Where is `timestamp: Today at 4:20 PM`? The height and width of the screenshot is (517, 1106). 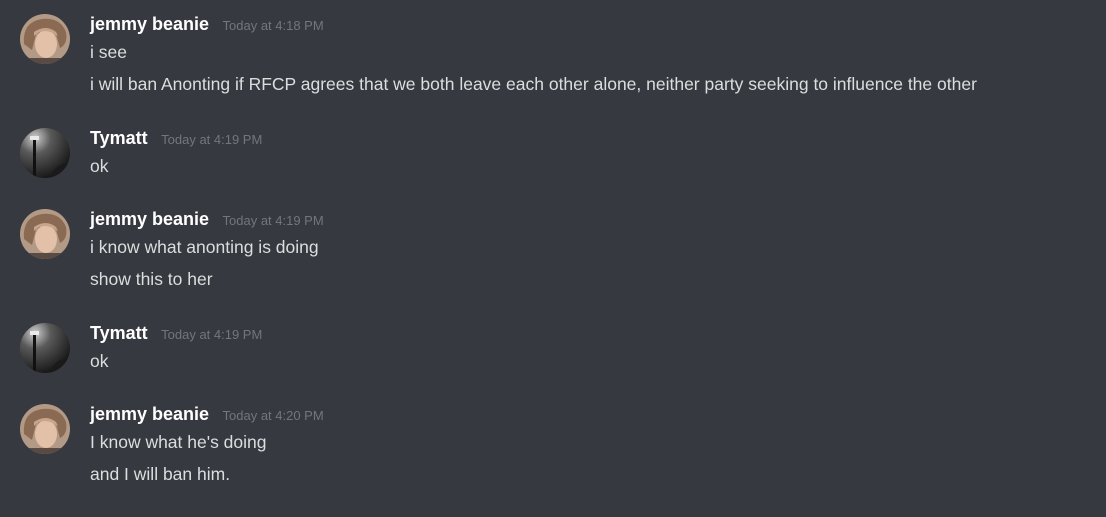 timestamp: Today at 4:20 PM is located at coordinates (273, 415).